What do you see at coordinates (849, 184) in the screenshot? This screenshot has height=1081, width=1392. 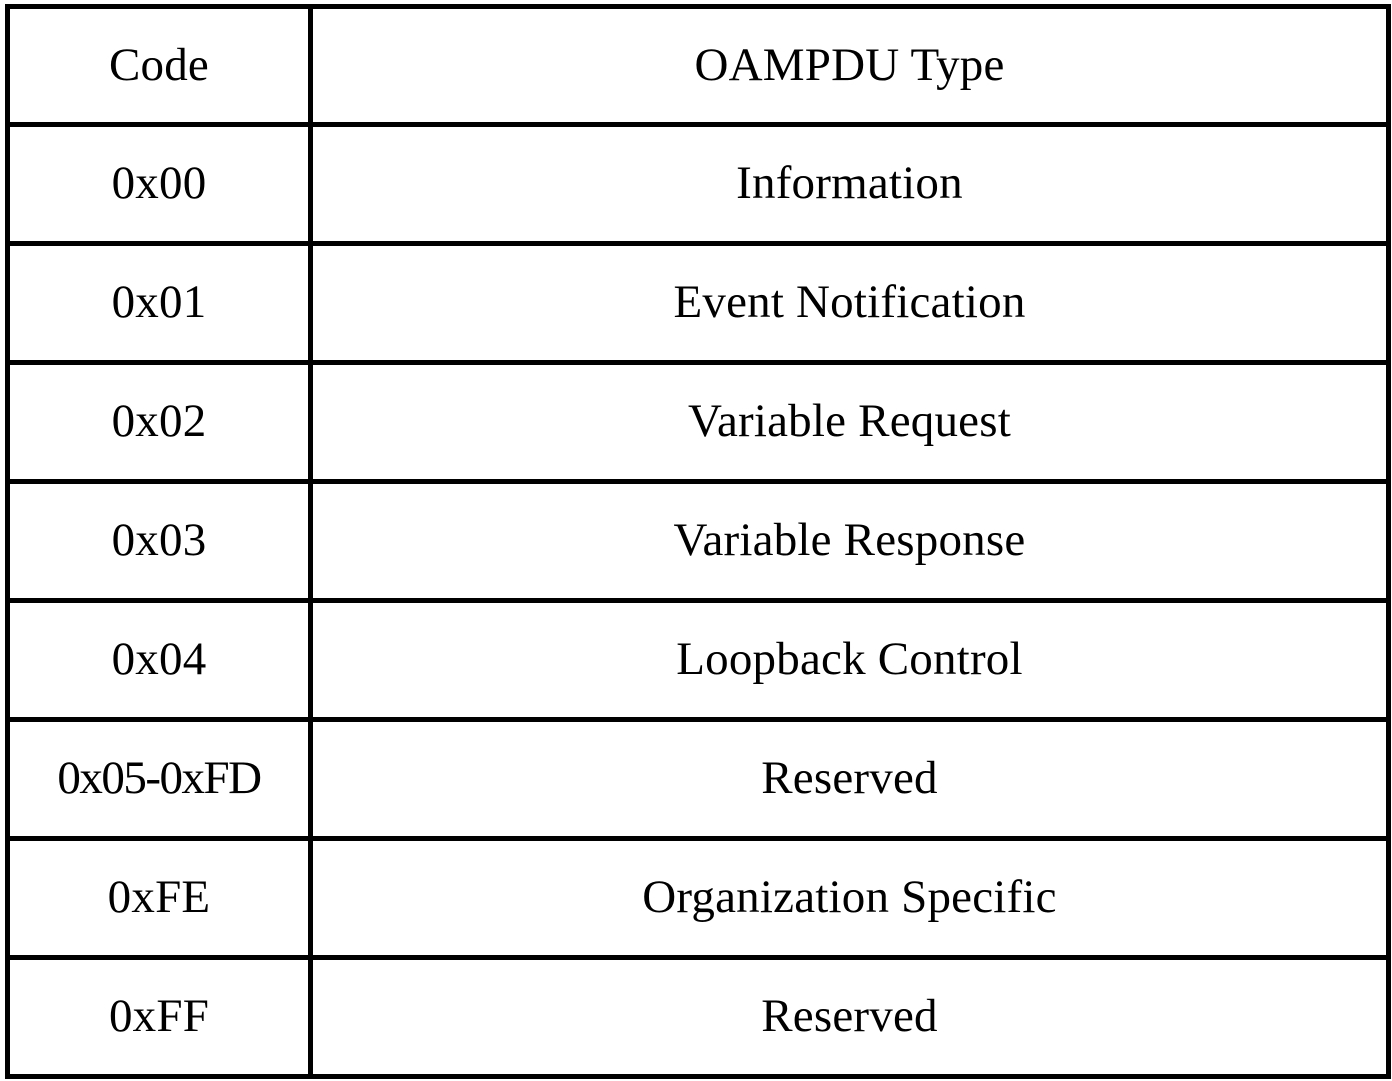 I see `cell-oampdu-type: Information` at bounding box center [849, 184].